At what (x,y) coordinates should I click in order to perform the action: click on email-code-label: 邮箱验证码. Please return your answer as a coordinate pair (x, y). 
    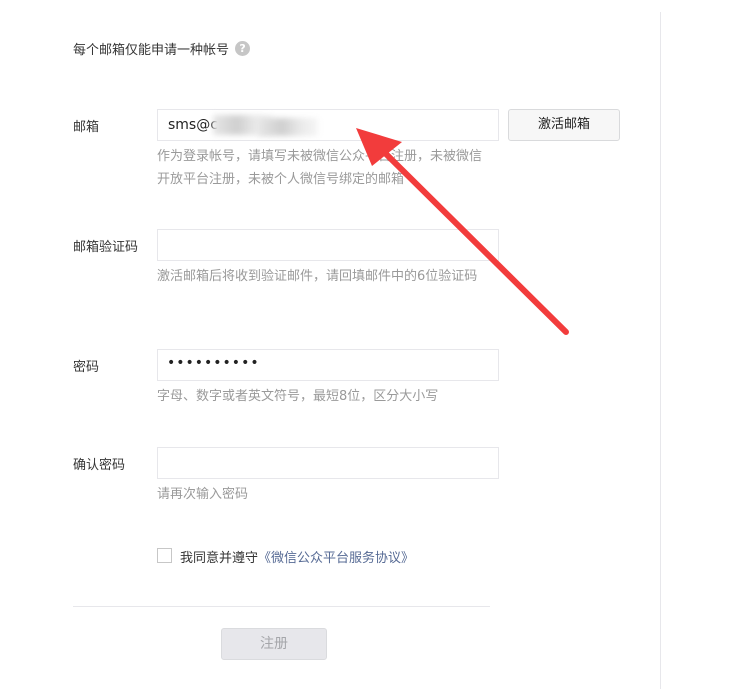
    Looking at the image, I should click on (106, 247).